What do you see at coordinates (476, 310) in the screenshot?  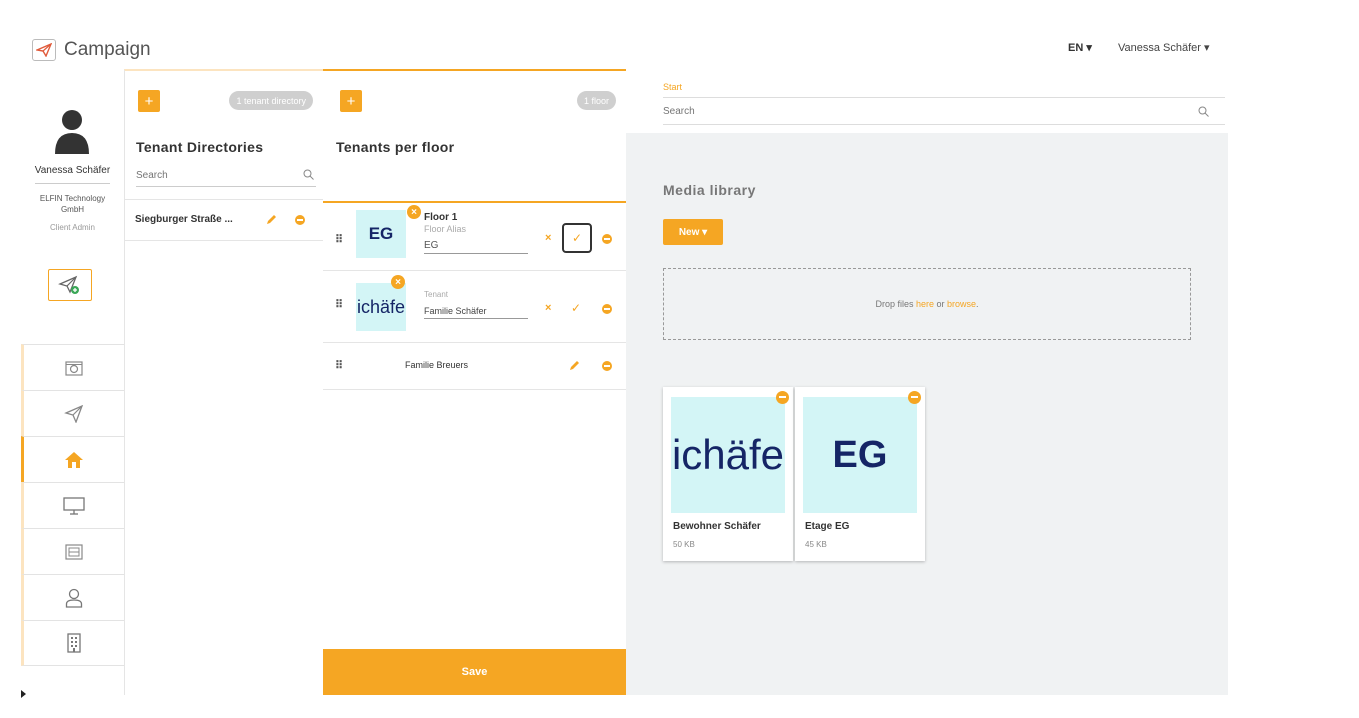 I see `tenant-name-input: Familie Schäfer` at bounding box center [476, 310].